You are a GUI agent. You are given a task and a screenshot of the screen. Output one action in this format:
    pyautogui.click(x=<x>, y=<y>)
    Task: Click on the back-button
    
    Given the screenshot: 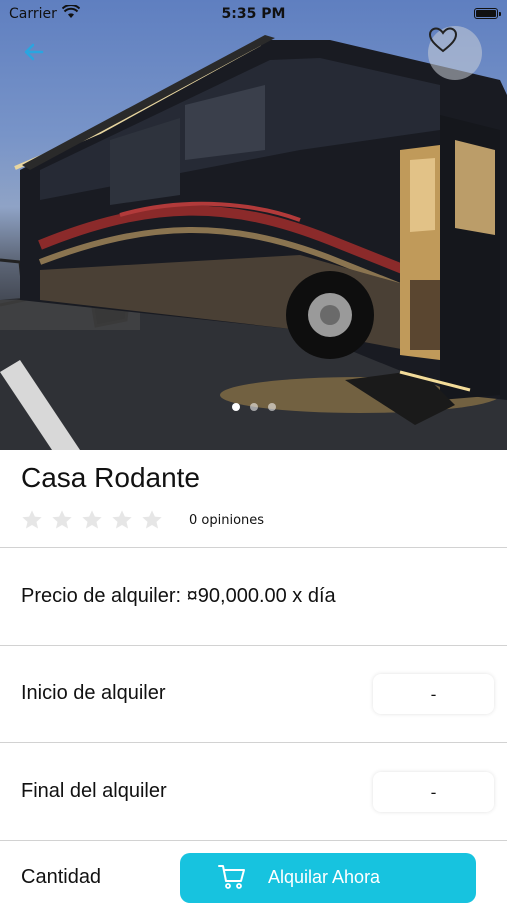 What is the action you would take?
    pyautogui.click(x=36, y=52)
    